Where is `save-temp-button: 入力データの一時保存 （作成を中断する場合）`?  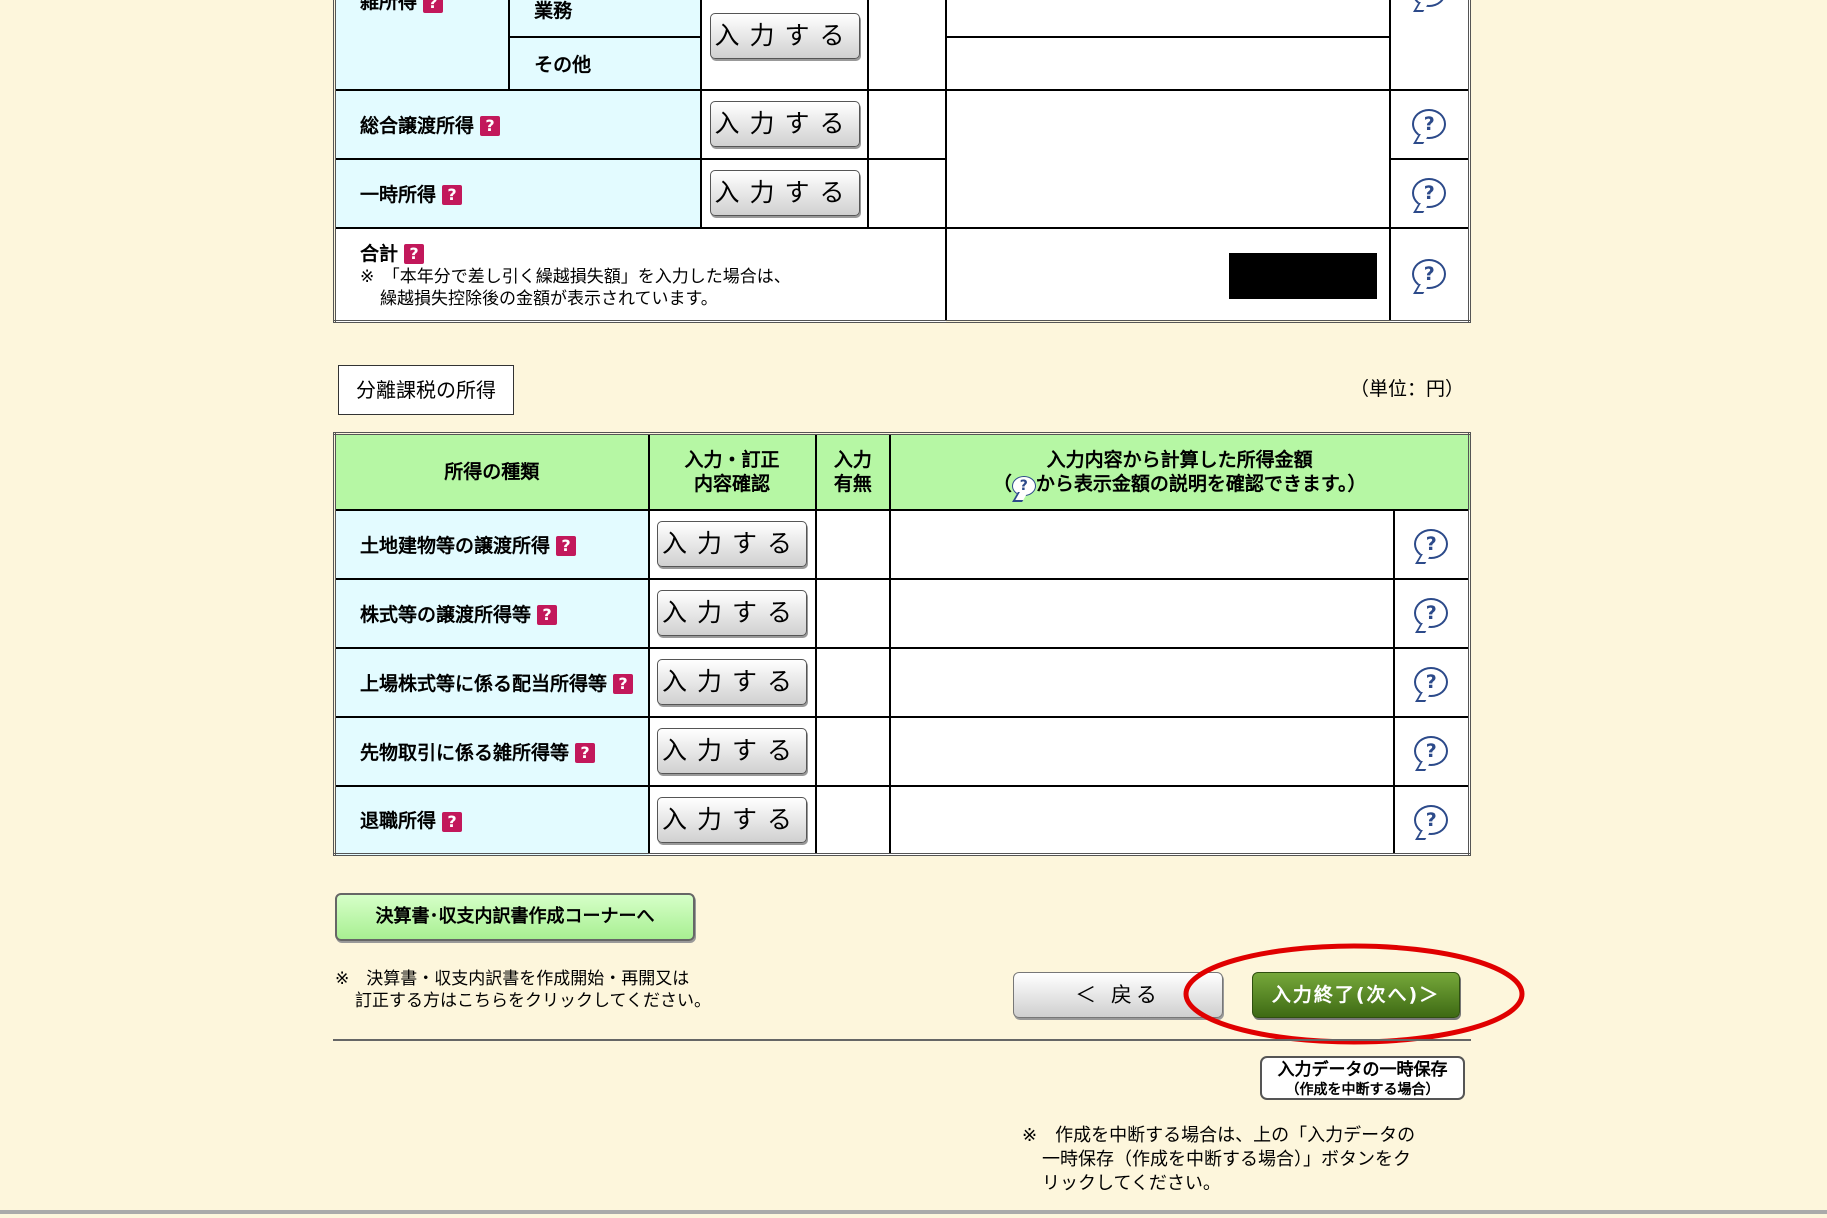 save-temp-button: 入力データの一時保存 （作成を中断する場合） is located at coordinates (1362, 1078).